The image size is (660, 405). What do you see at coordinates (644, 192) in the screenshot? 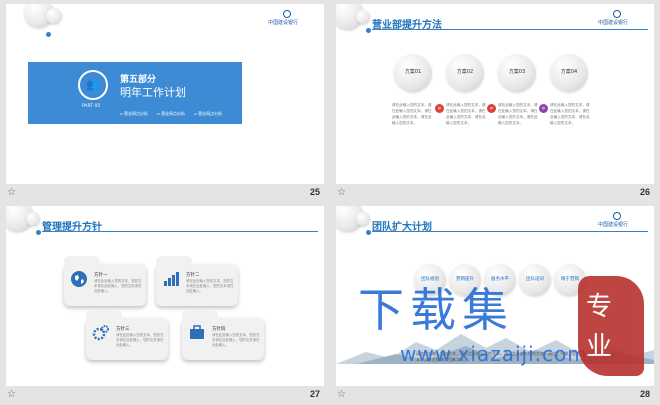
I see `slide-number: 26` at bounding box center [644, 192].